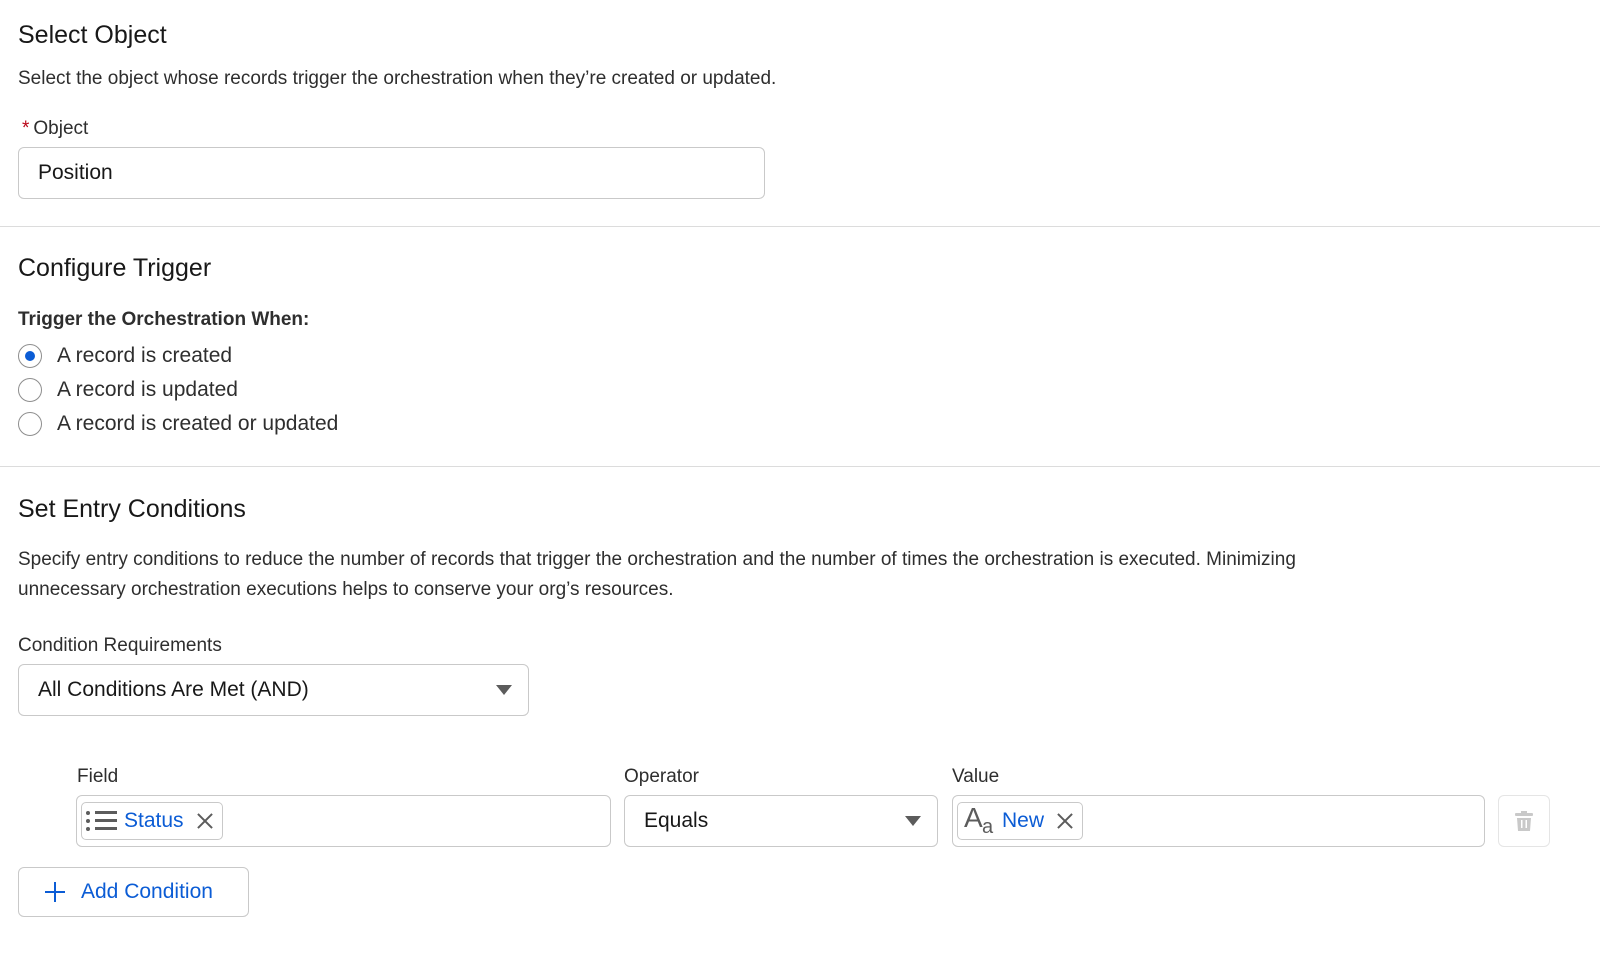 The width and height of the screenshot is (1600, 958). I want to click on entry-conditions-title: Set Entry Conditions, so click(132, 509).